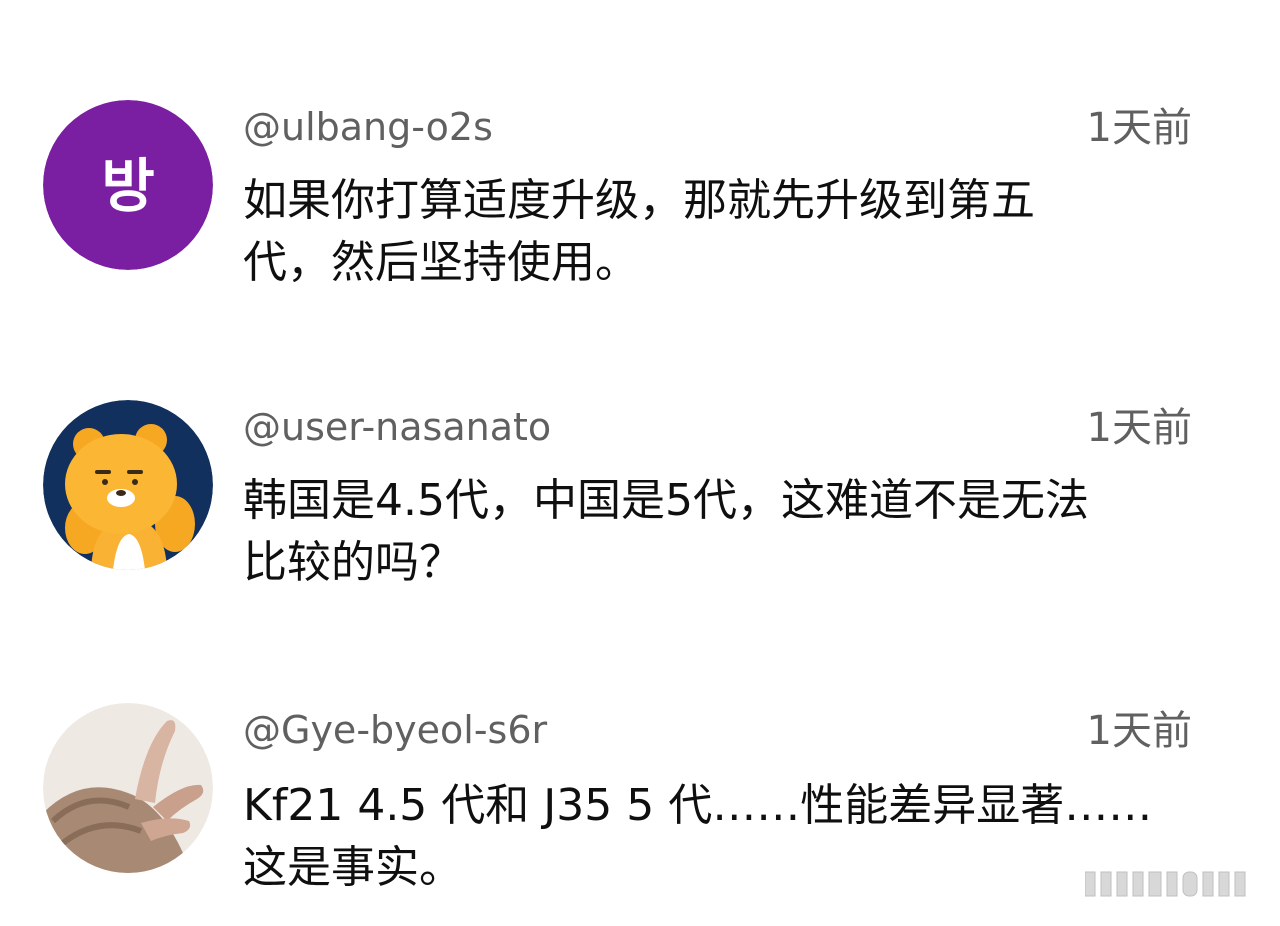 The height and width of the screenshot is (926, 1280). Describe the element at coordinates (666, 531) in the screenshot. I see `comment-text: 韩国是4.5代，中国是5代，这难道不是无法 比较的吗？` at that location.